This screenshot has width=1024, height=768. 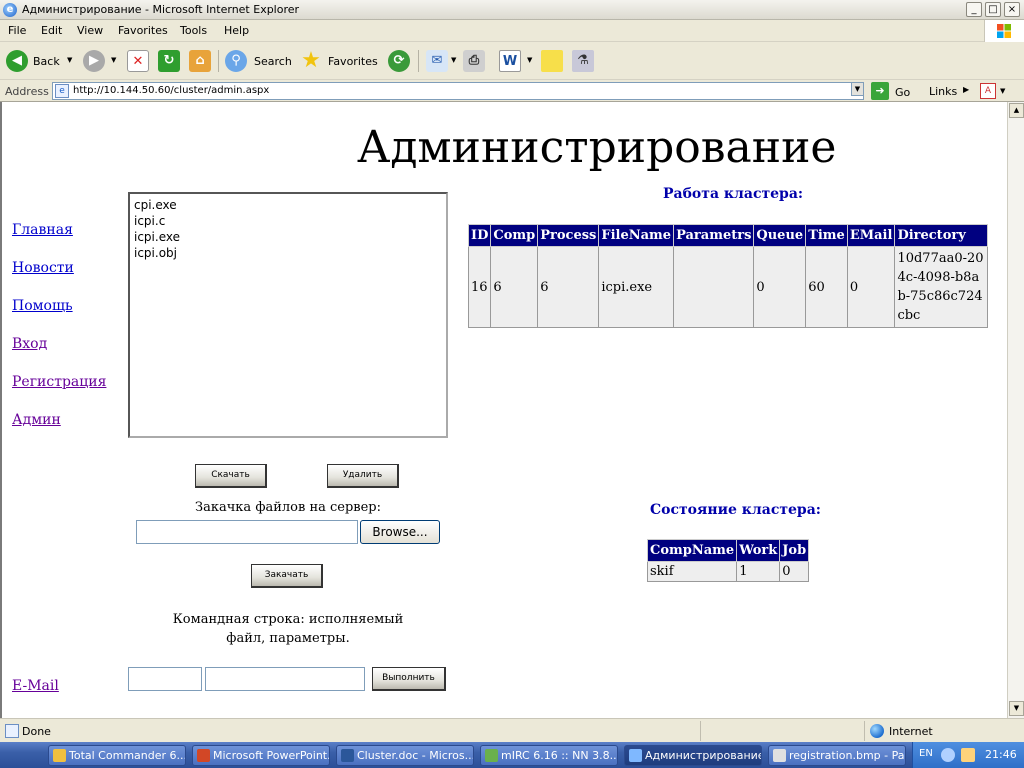 What do you see at coordinates (51, 30) in the screenshot?
I see `menu-edit: Edit` at bounding box center [51, 30].